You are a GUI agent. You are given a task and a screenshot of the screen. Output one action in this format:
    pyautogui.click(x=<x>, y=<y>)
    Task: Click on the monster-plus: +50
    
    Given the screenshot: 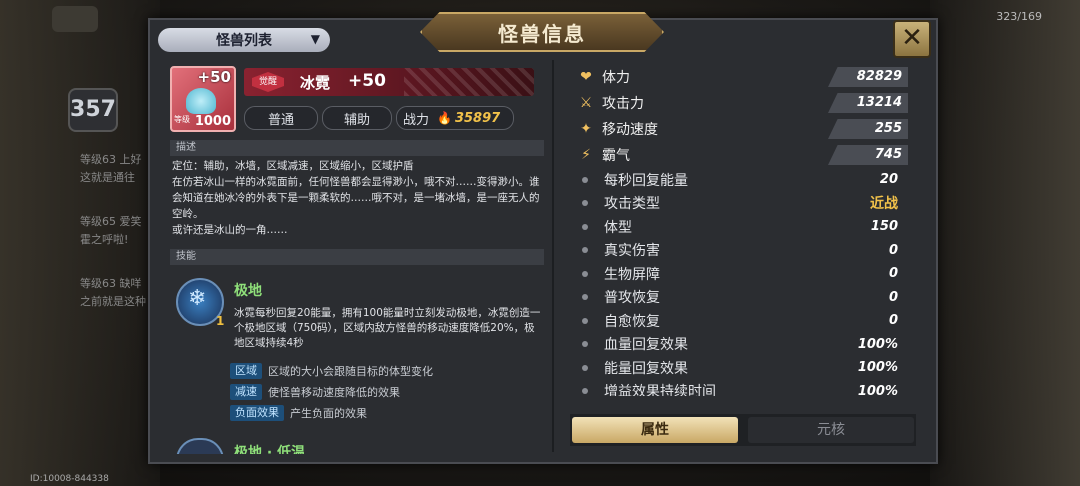 What is the action you would take?
    pyautogui.click(x=367, y=81)
    